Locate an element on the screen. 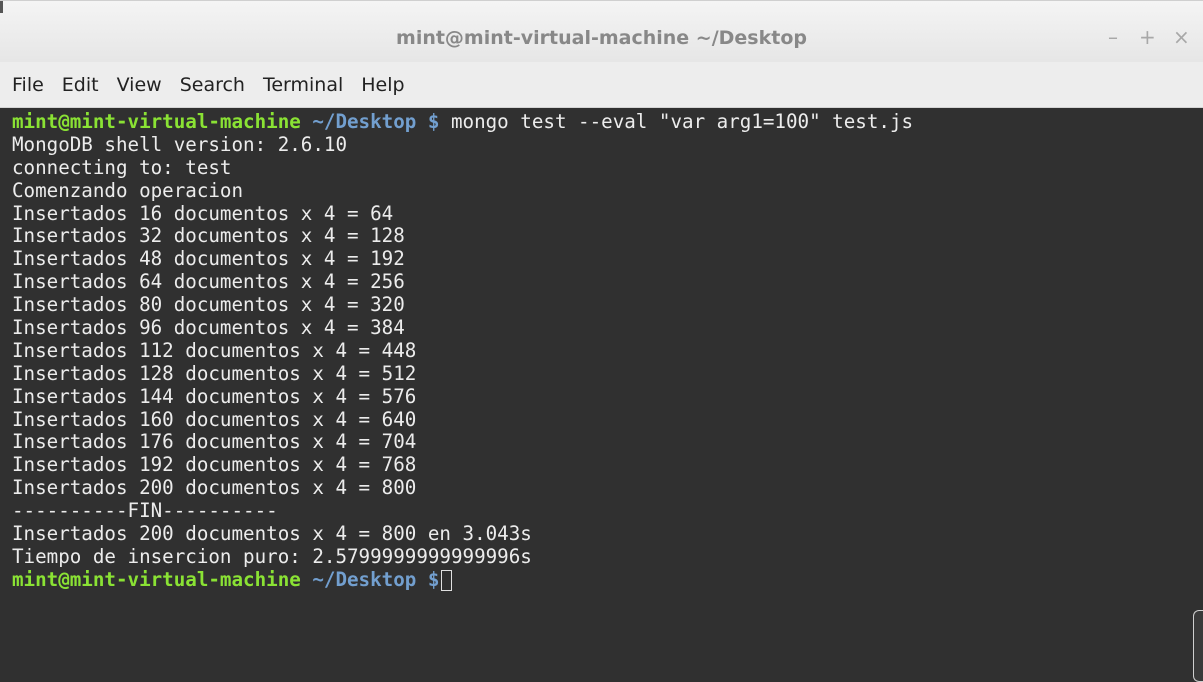  output-line: Insertados 200 documentos x 4 = 800 is located at coordinates (214, 488).